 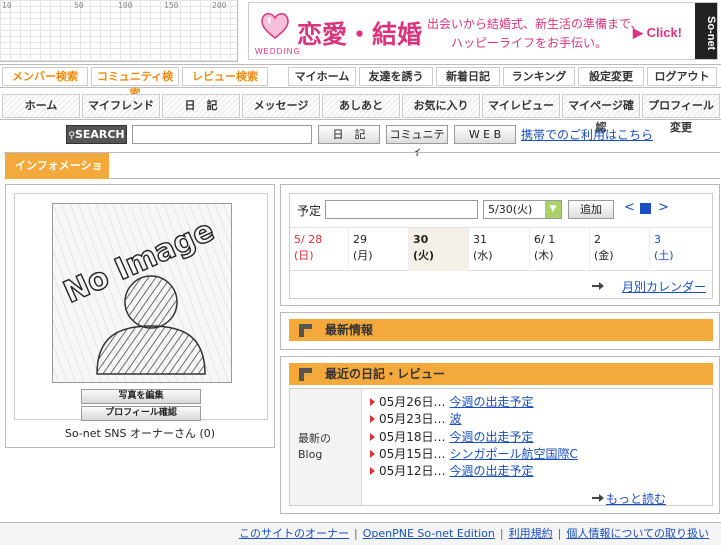 I want to click on nav-diary: 日 記, so click(x=201, y=106).